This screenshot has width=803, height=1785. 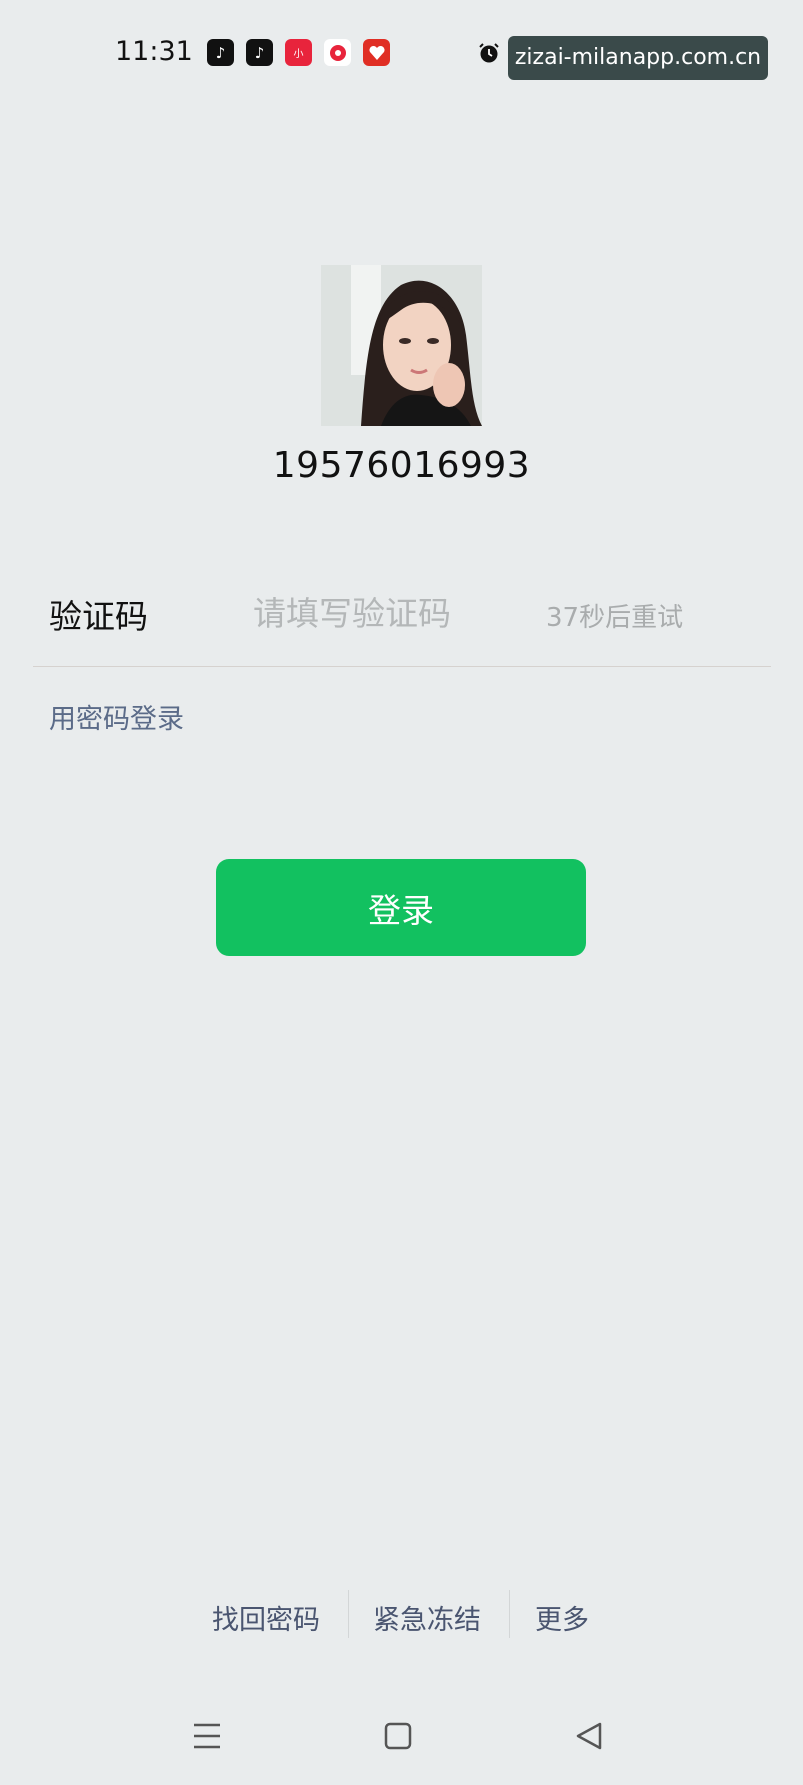 I want to click on account-phone: 19576016993, so click(x=401, y=465).